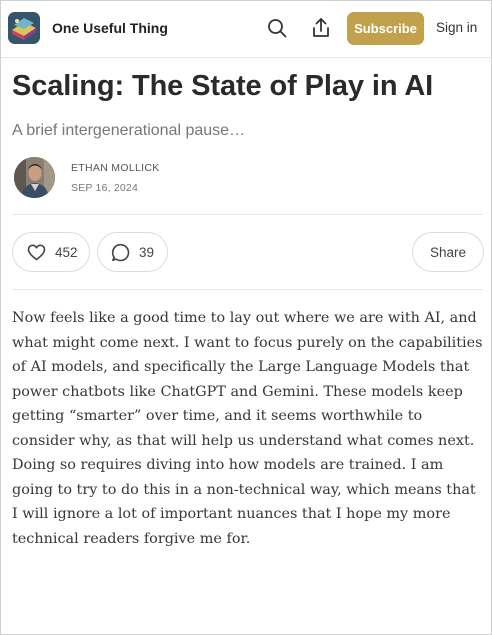 The image size is (492, 635). I want to click on publication-name: One Useful Thing, so click(110, 28).